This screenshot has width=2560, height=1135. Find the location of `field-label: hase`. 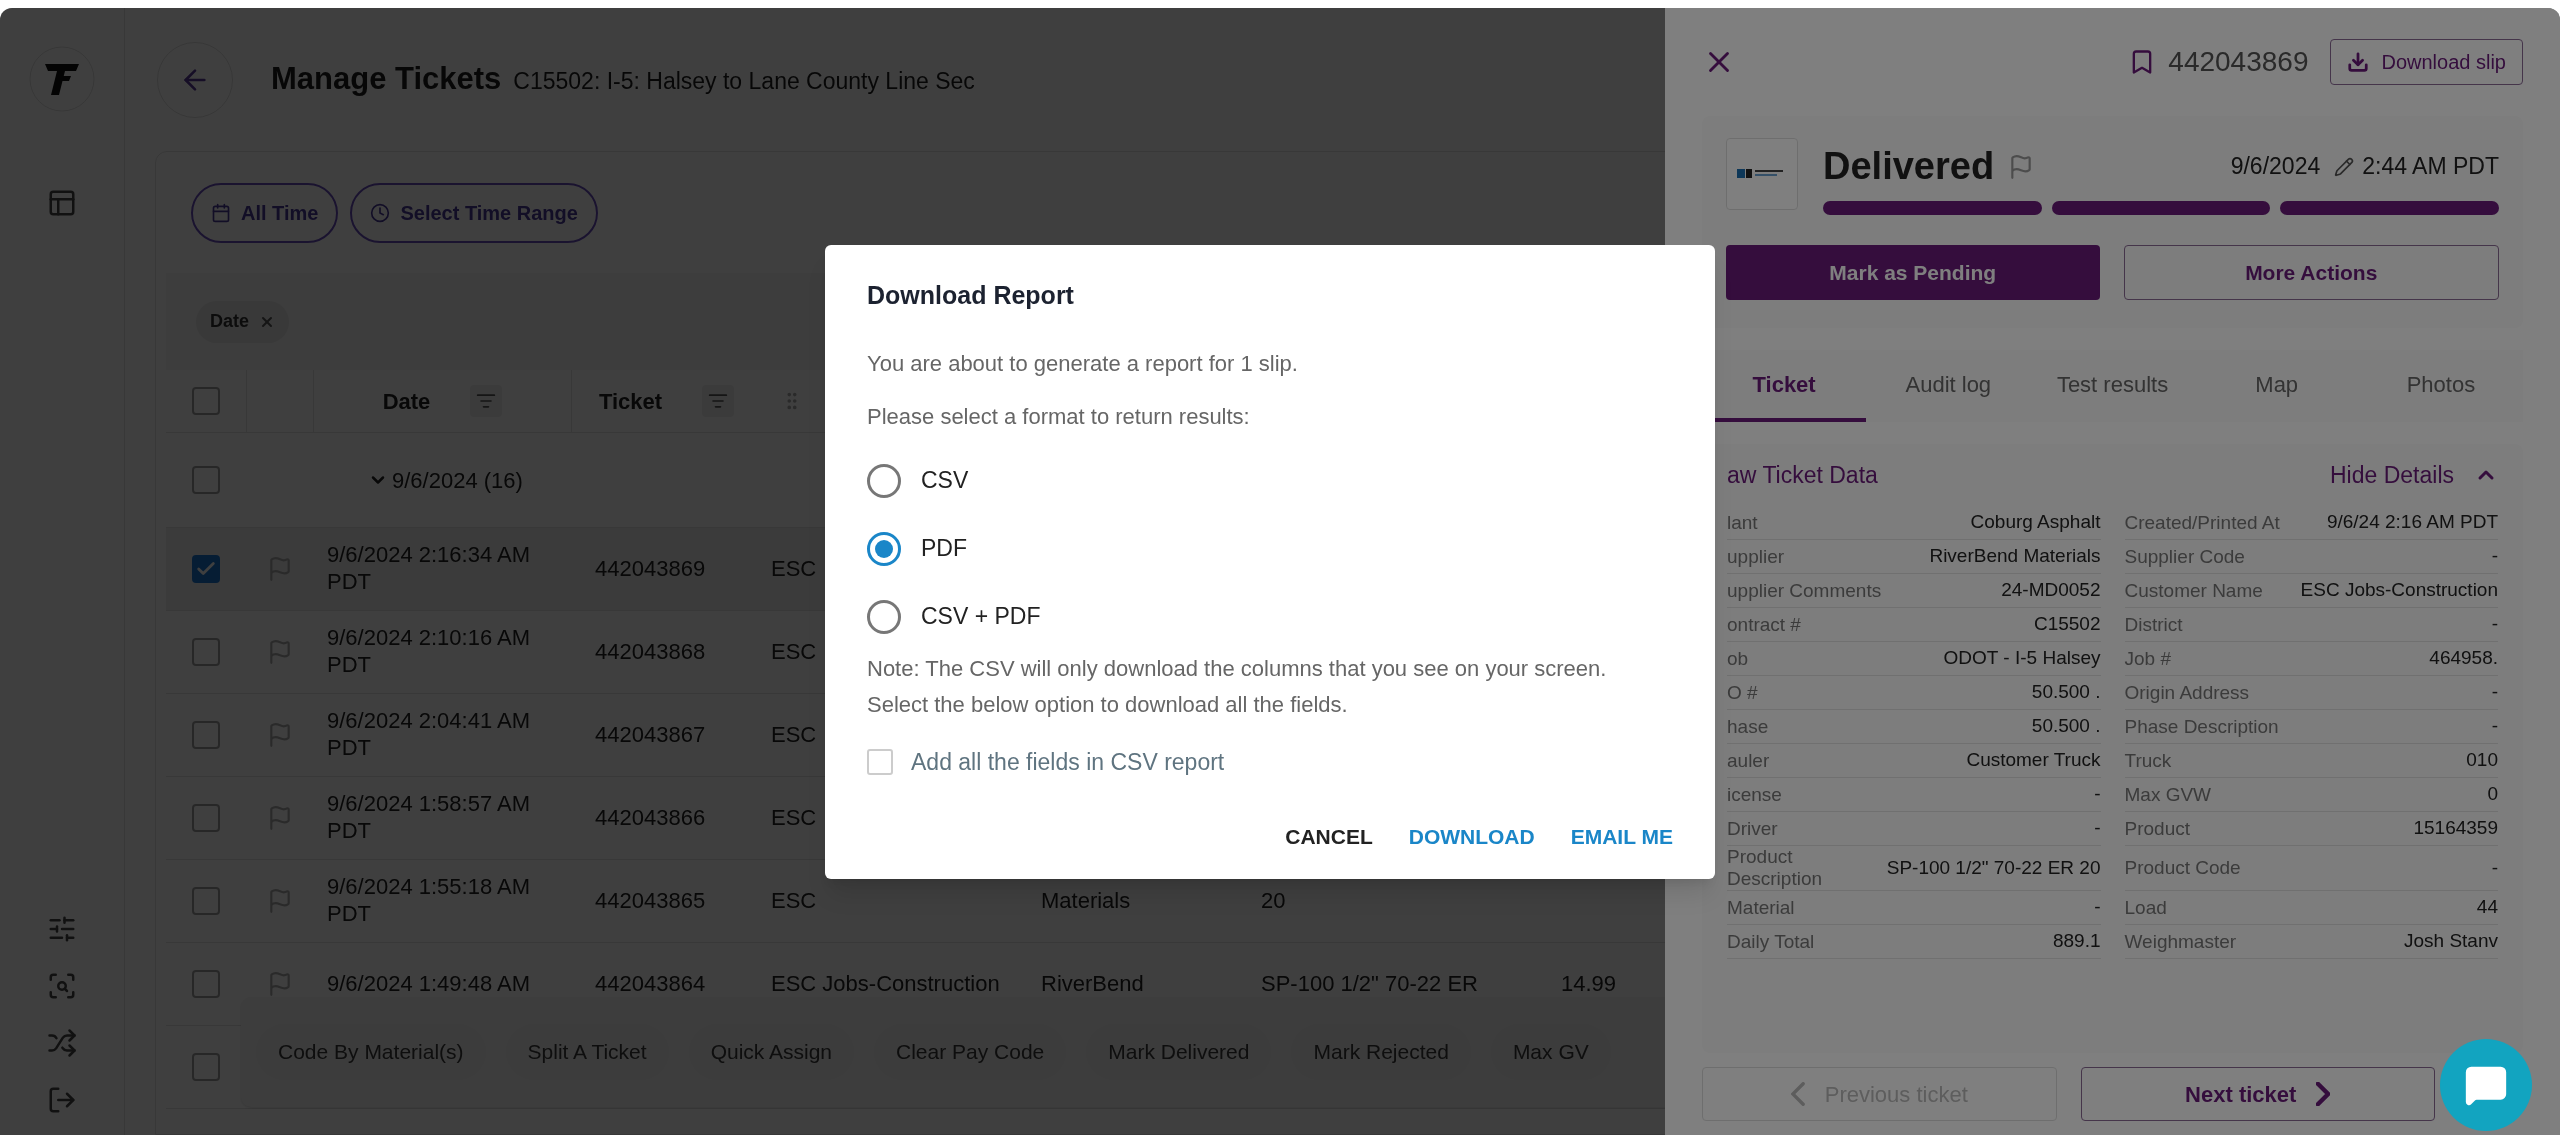

field-label: hase is located at coordinates (1748, 726).